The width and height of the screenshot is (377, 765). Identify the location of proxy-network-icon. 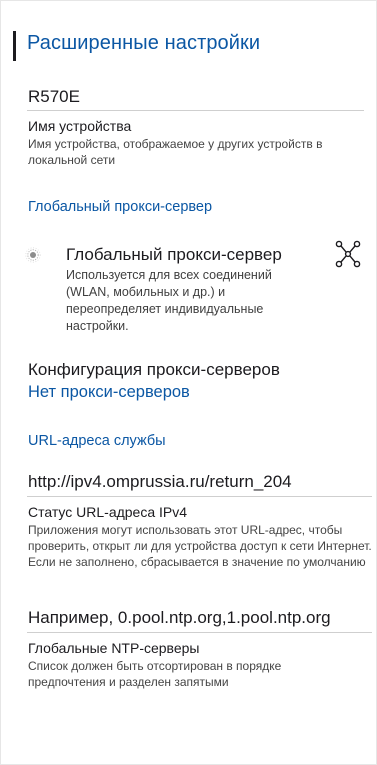
(348, 254).